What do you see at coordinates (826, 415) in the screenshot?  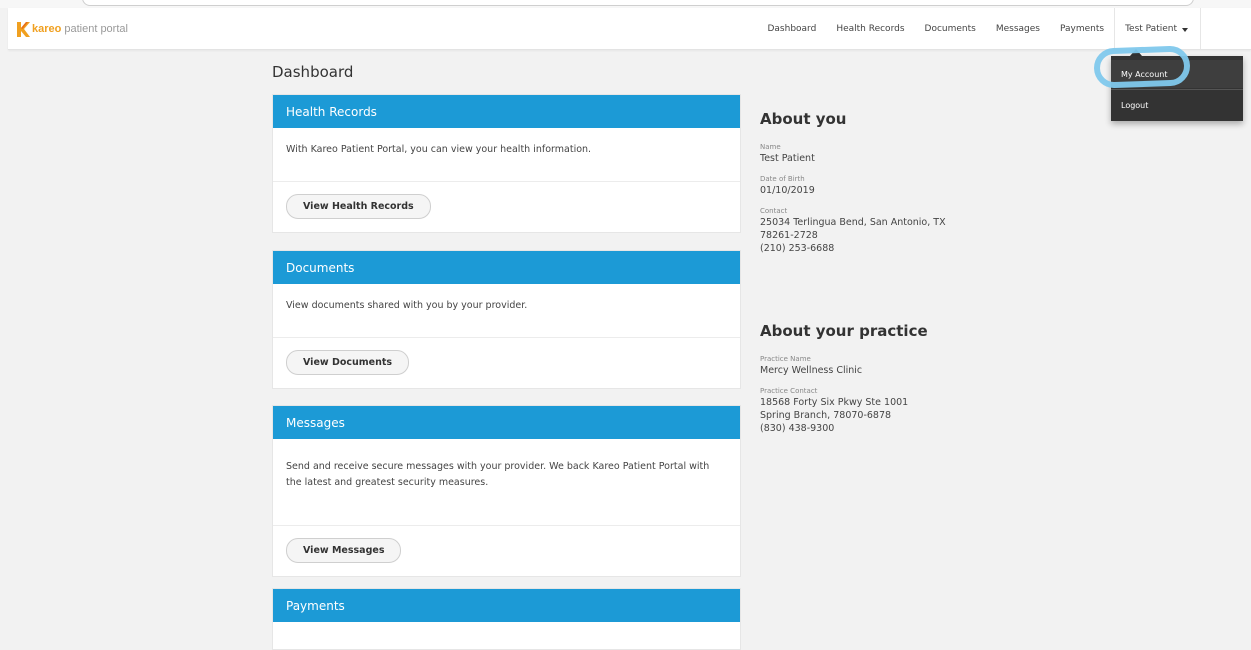 I see `practice-address-line2: Spring Branch, 78070-6878` at bounding box center [826, 415].